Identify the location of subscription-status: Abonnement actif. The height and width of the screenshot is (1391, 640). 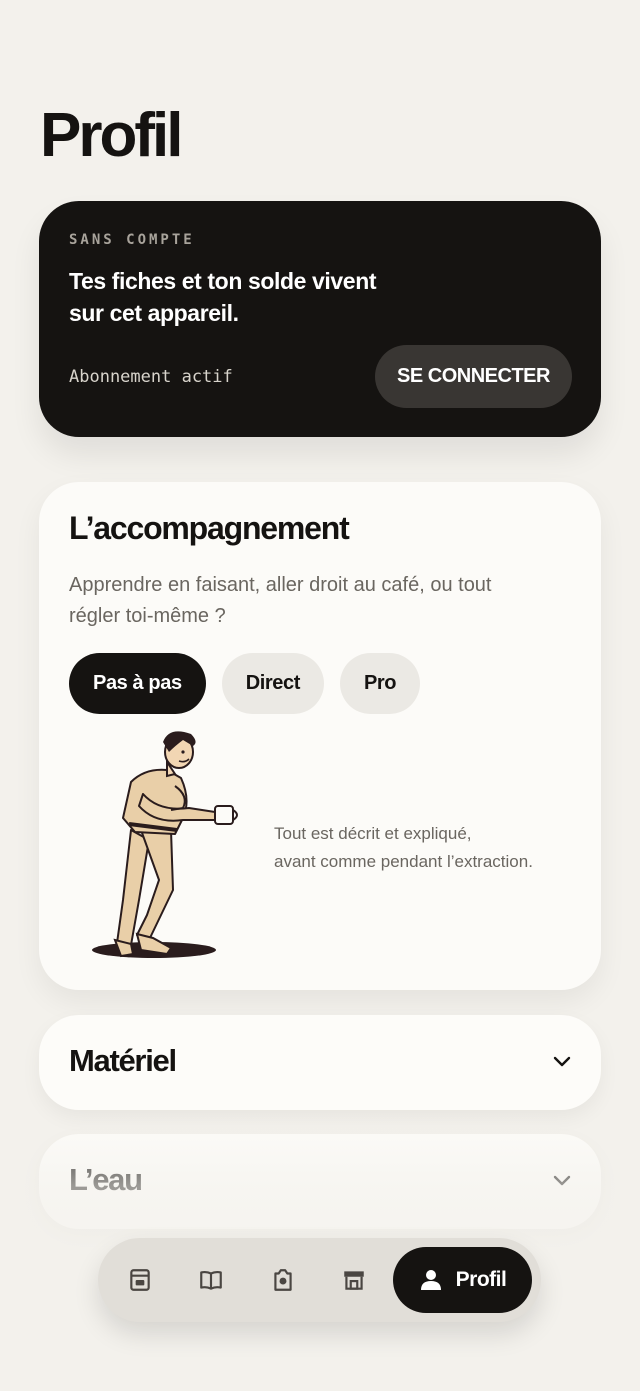
(151, 377).